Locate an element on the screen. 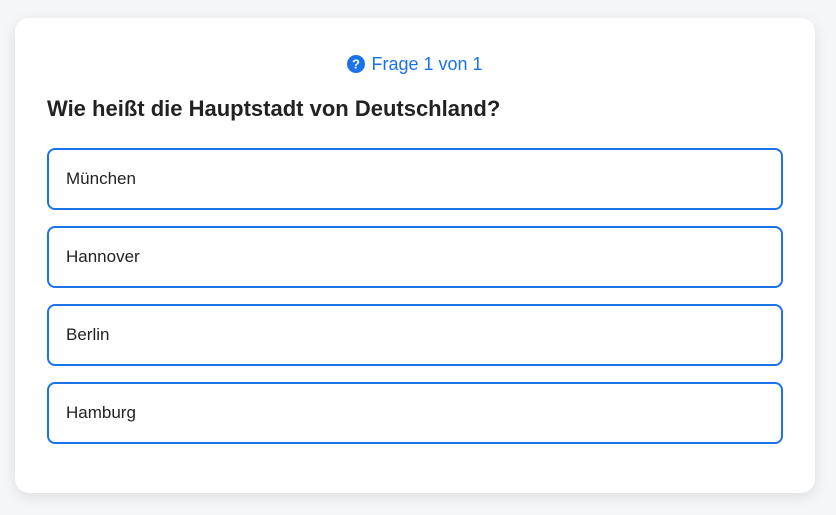 The width and height of the screenshot is (836, 515). answer-option-4: Hamburg is located at coordinates (415, 413).